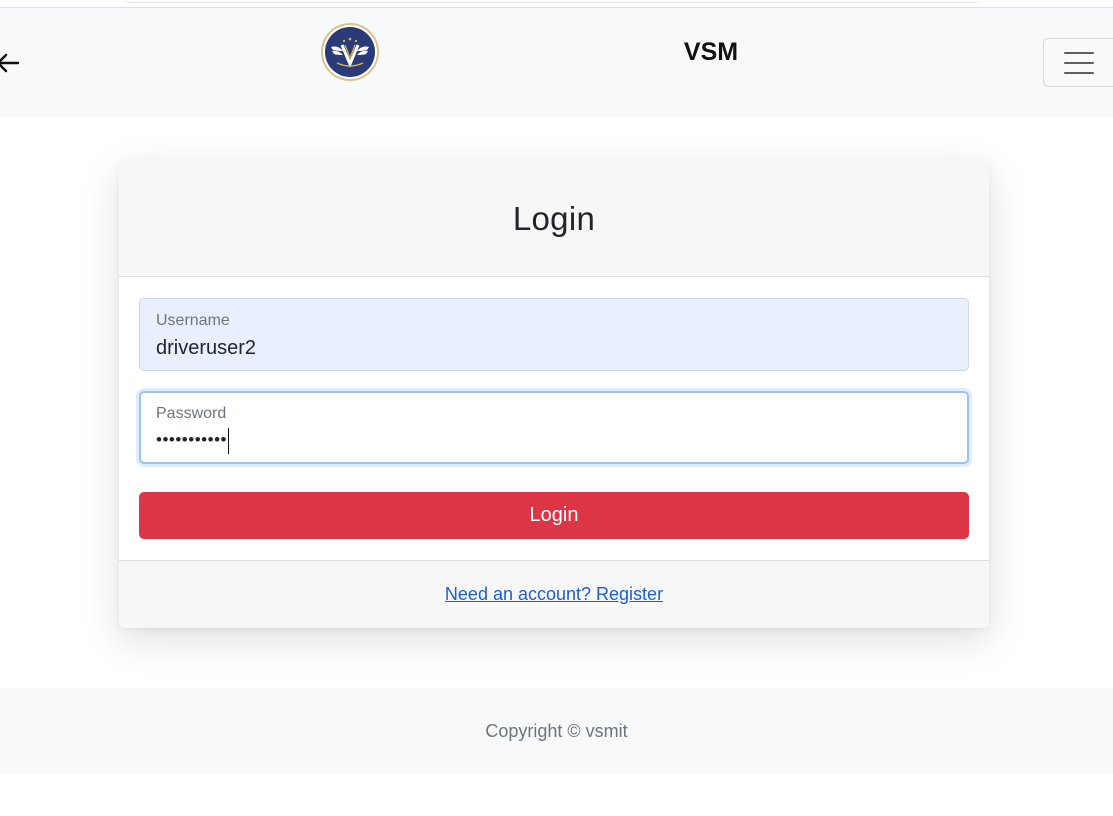 The image size is (1113, 816). I want to click on navbar-toggle-button, so click(1078, 62).